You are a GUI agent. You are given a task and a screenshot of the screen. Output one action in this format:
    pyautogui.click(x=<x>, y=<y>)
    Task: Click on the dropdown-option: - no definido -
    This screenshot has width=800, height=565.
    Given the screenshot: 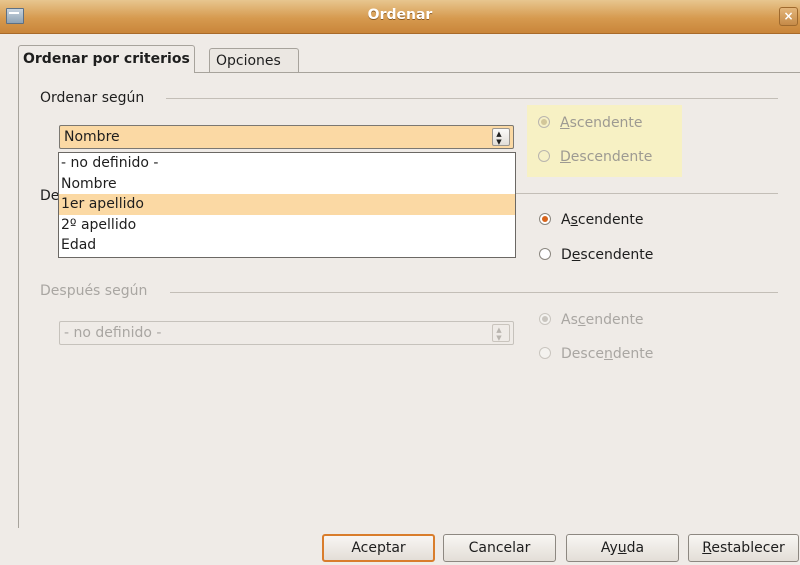 What is the action you would take?
    pyautogui.click(x=287, y=163)
    